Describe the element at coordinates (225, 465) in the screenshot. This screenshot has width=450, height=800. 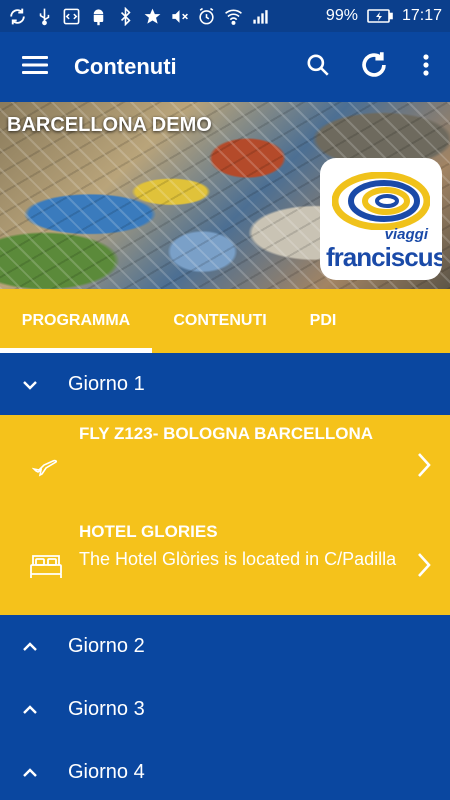
I see `list-item-flight: FLY Z123- BOLOGNA BARCELLONA` at that location.